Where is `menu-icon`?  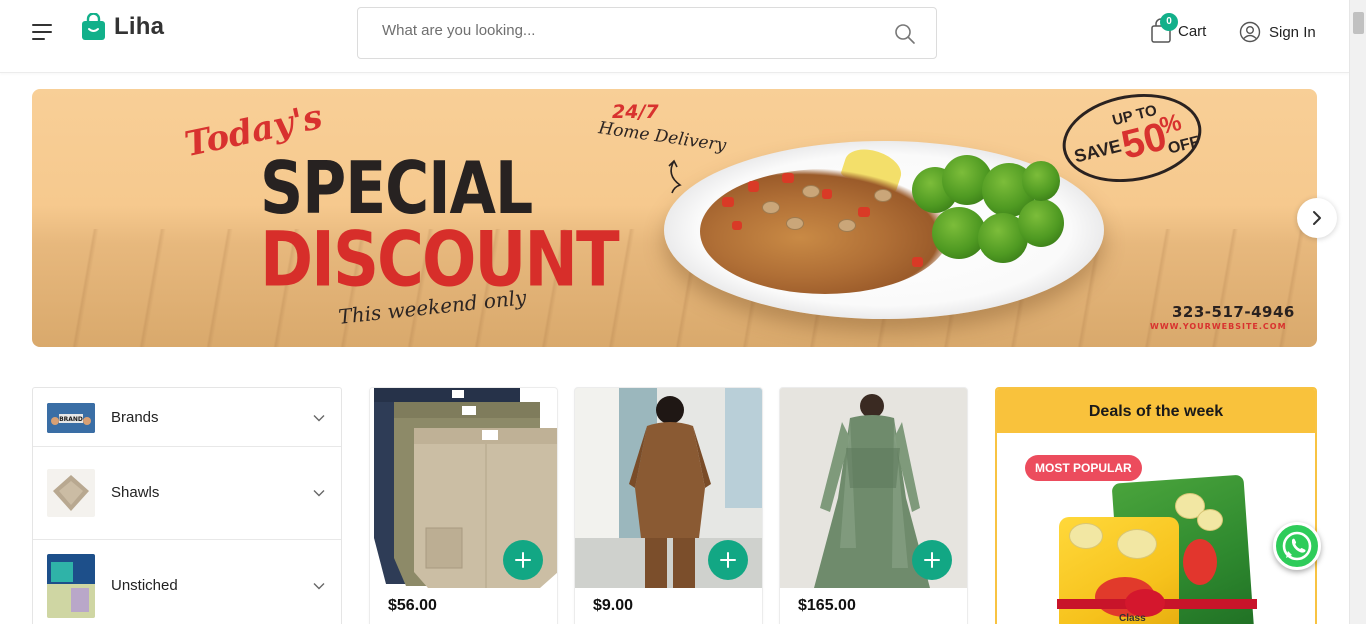 menu-icon is located at coordinates (43, 34).